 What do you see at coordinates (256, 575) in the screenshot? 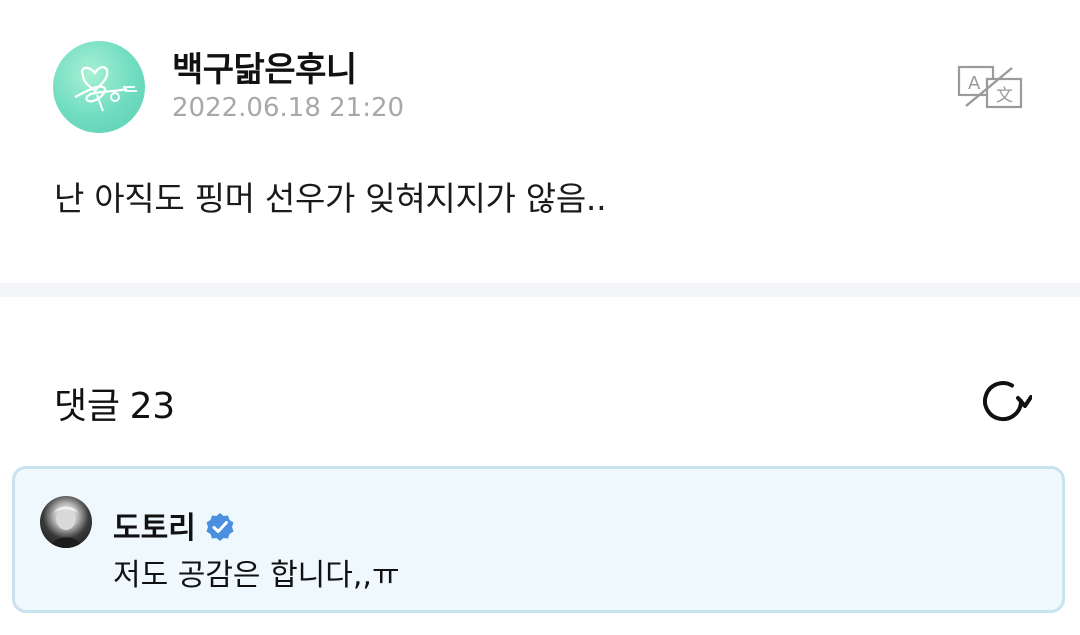
I see `comment-text: 저도 공감은 합니다,,ㅠ` at bounding box center [256, 575].